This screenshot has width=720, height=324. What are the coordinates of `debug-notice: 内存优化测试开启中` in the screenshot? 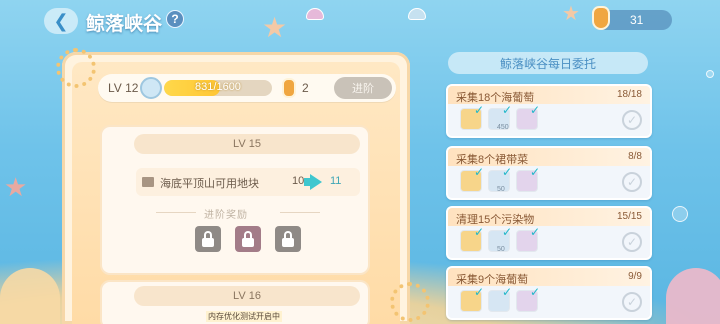 It's located at (244, 316).